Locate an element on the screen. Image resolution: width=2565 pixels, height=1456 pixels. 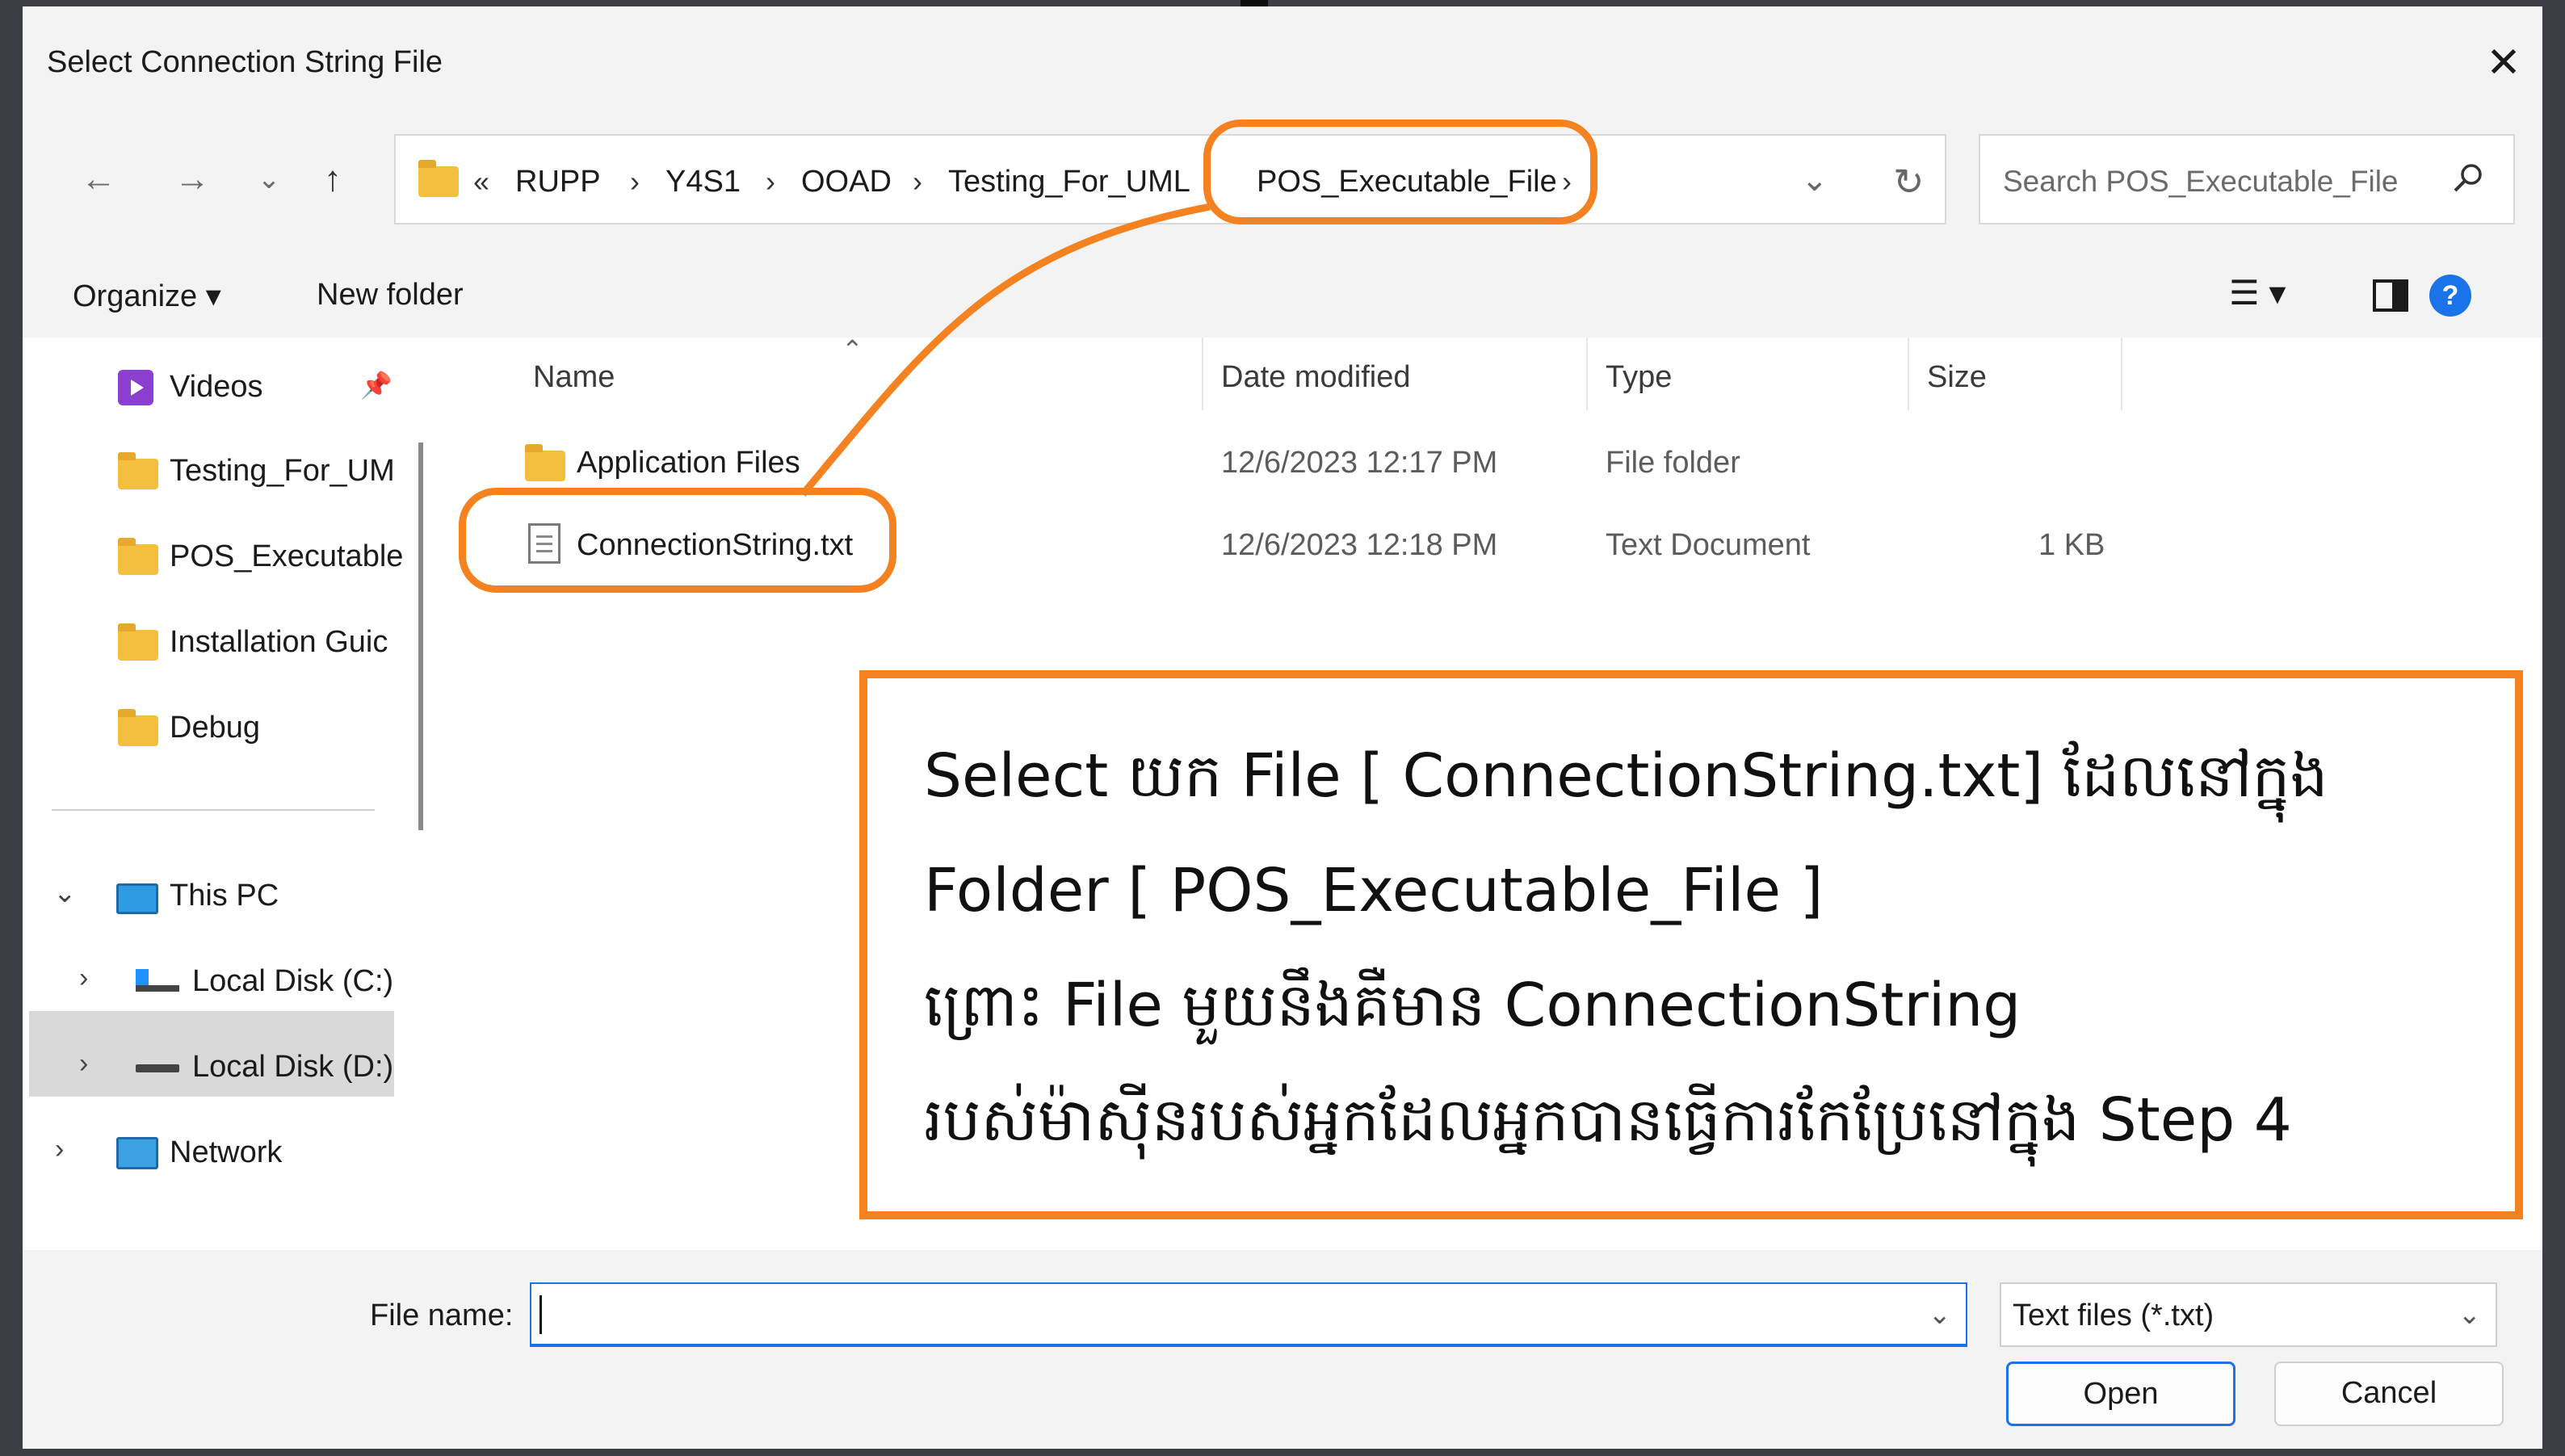
this-pc-icon is located at coordinates (137, 898).